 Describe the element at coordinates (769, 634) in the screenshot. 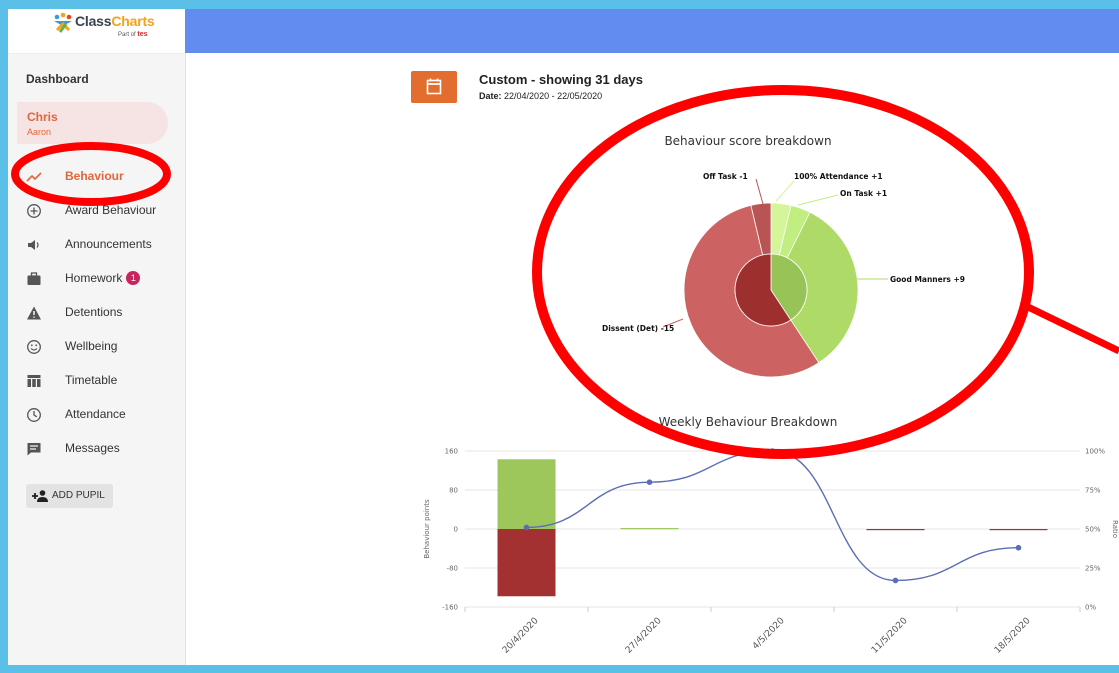

I see `x-tick-label: 4/5/2020` at that location.